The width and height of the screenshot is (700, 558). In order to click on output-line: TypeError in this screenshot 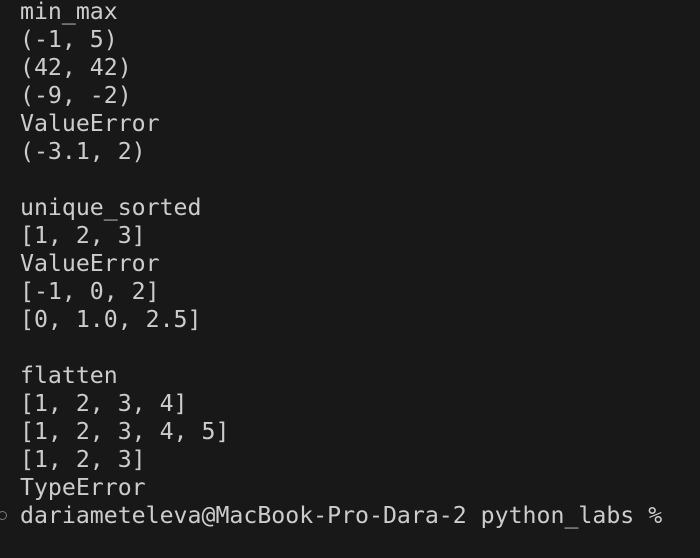, I will do `click(83, 487)`.